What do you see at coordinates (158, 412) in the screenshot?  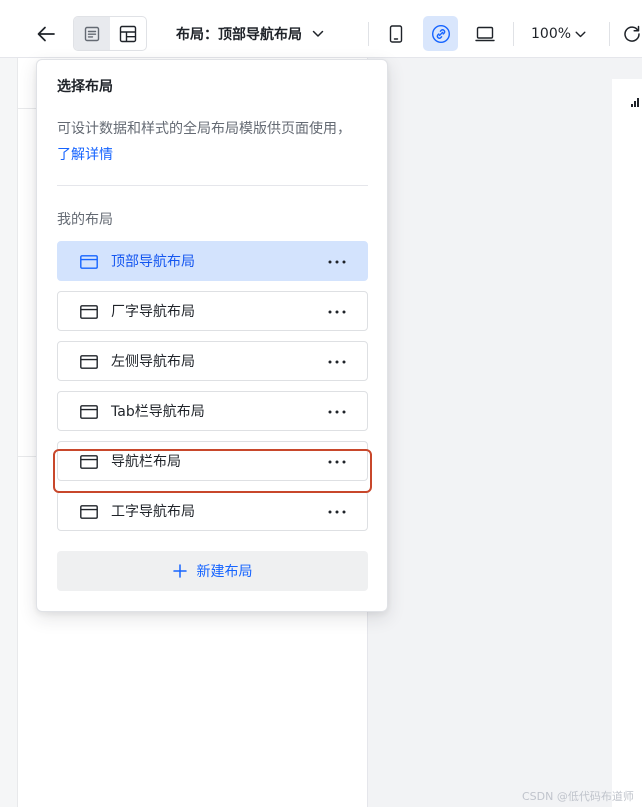 I see `layout-item-label: Tab栏导航布局` at bounding box center [158, 412].